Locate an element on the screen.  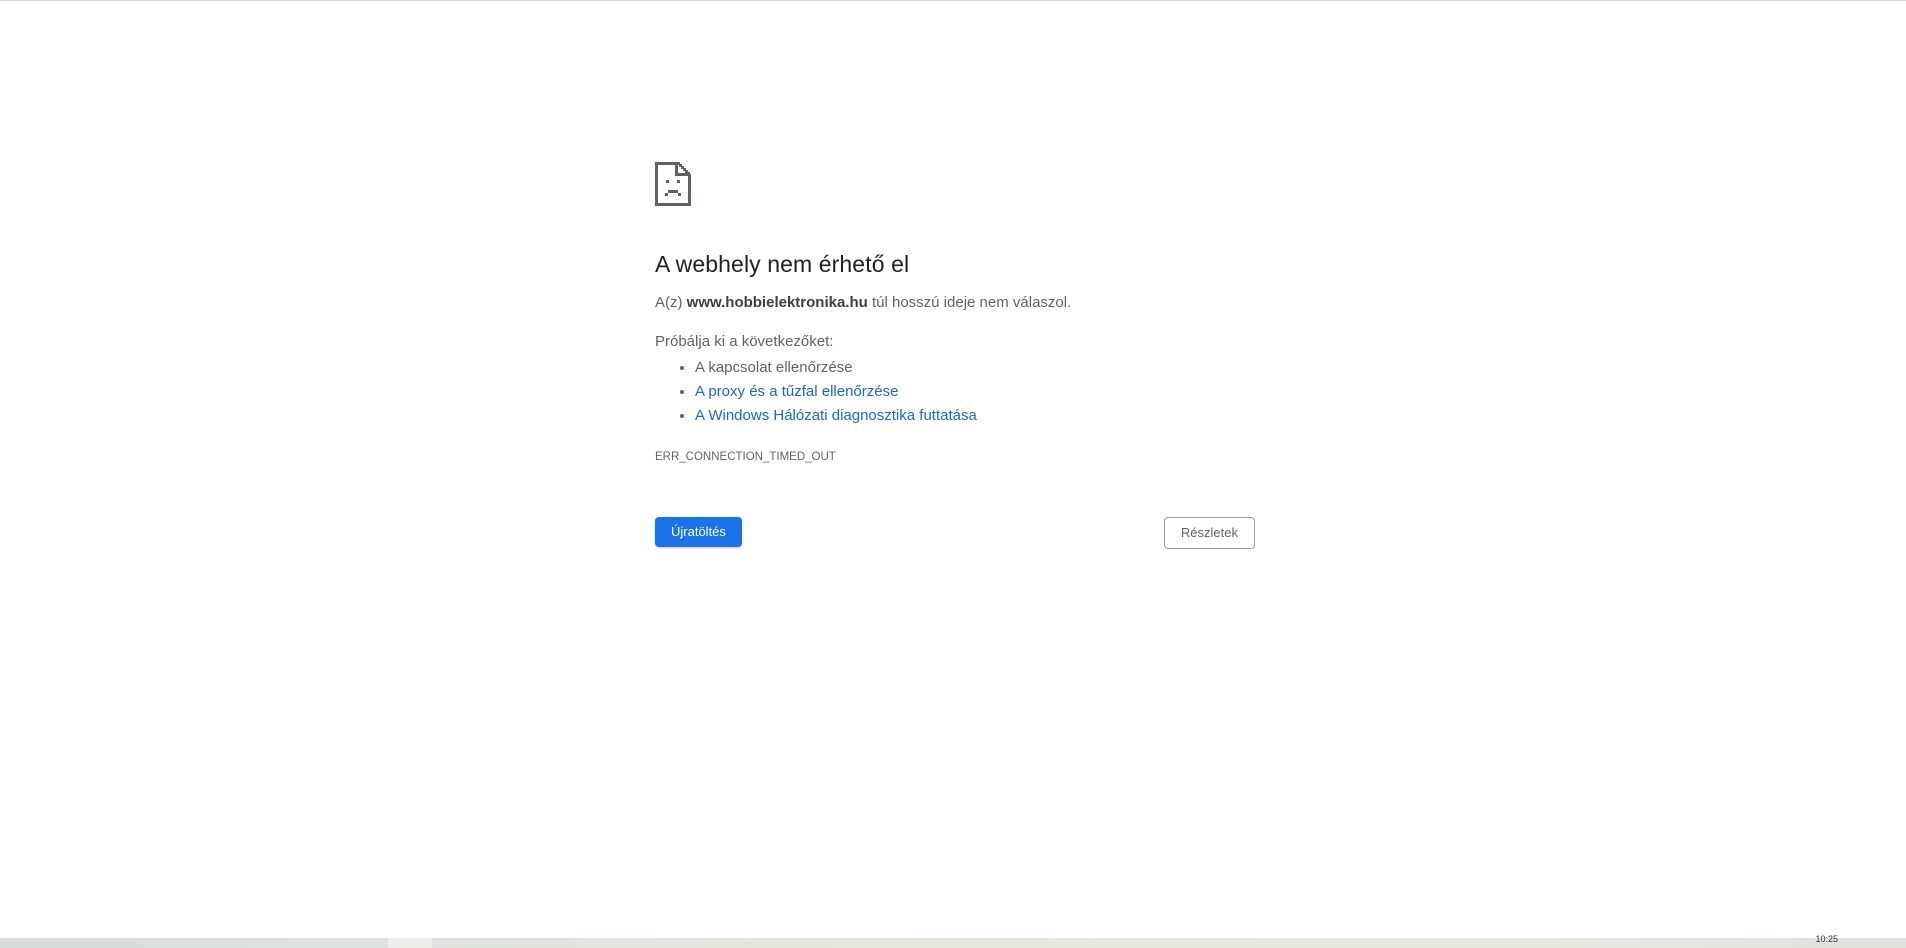
button-row: Újratöltés Részletek is located at coordinates (955, 534).